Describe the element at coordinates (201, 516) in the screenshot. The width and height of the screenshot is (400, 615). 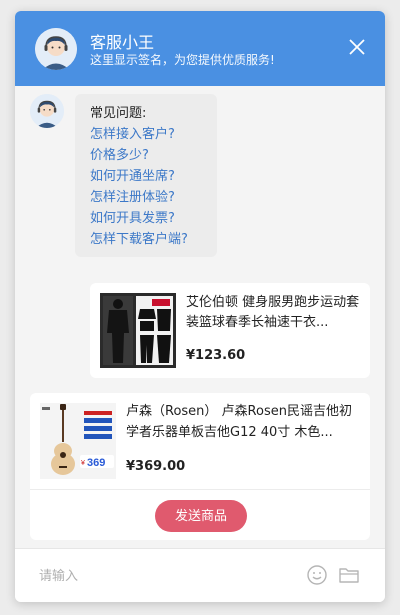
I see `send-product-button: 发送商品` at that location.